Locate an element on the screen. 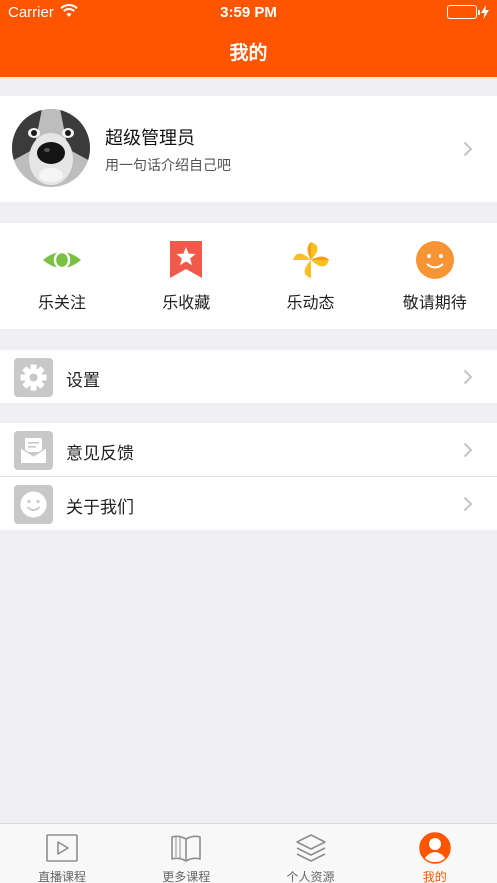  tab-live-courses: 直播课程 is located at coordinates (62, 853).